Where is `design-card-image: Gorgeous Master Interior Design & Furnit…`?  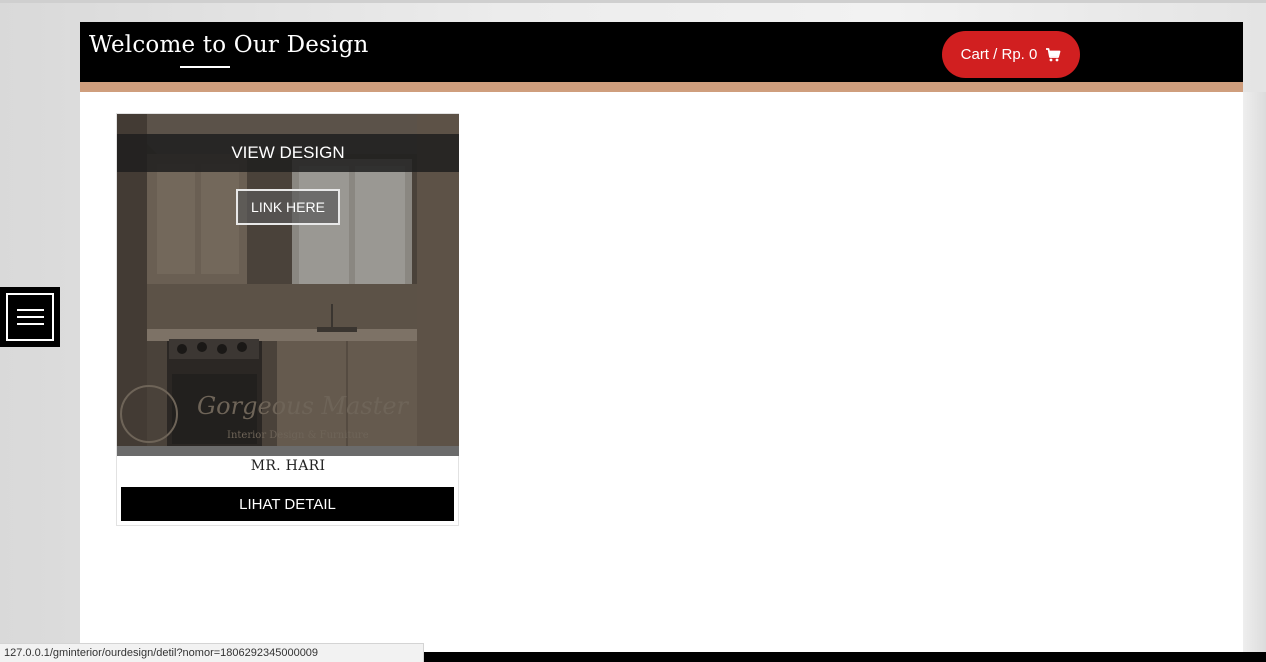
design-card-image: Gorgeous Master Interior Design & Furnit… is located at coordinates (288, 285).